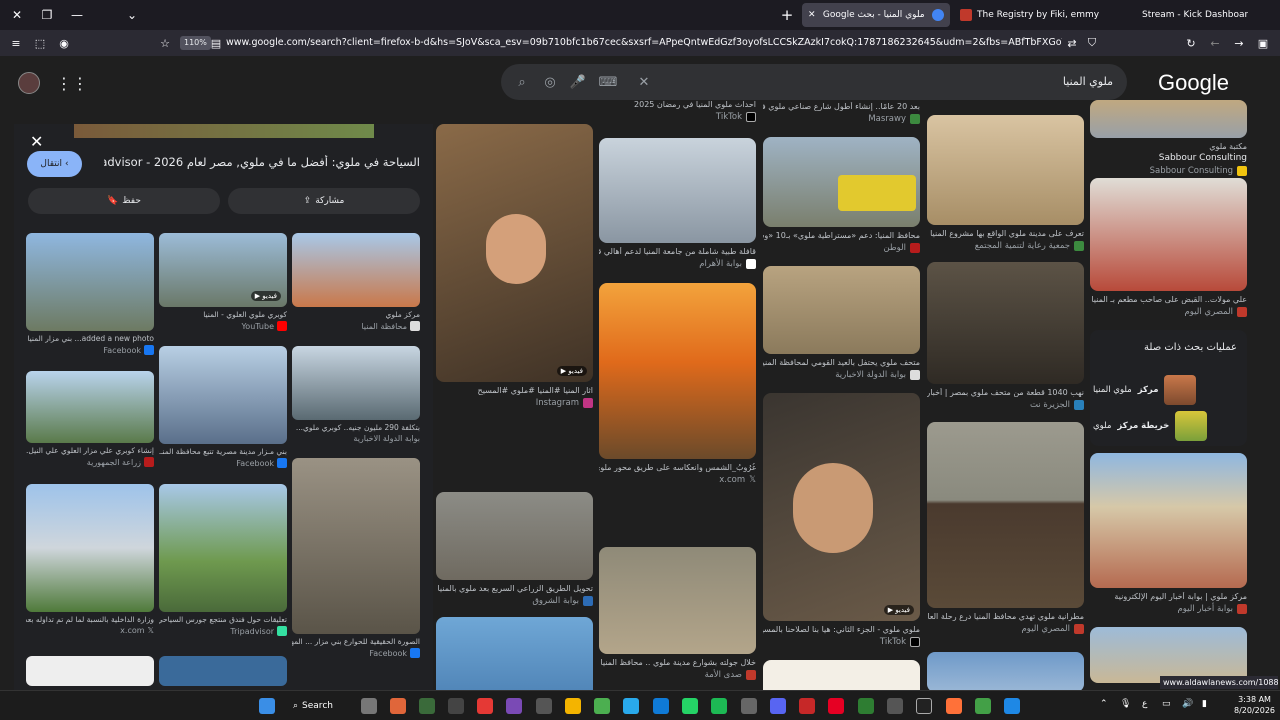 The width and height of the screenshot is (1280, 720). I want to click on lens-icon: ◎, so click(550, 82).